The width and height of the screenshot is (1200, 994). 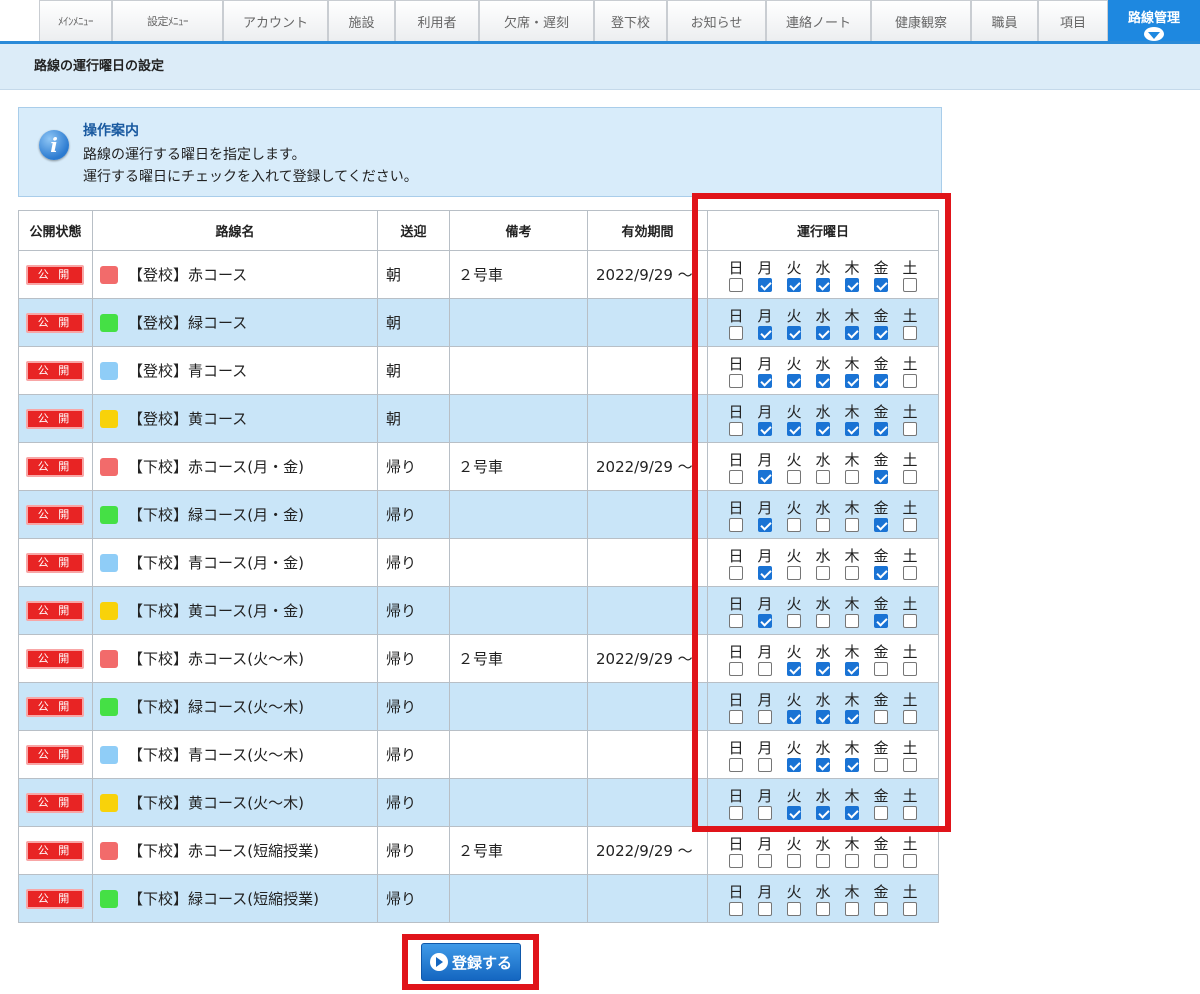 I want to click on nav-tab-11: 項目, so click(x=1073, y=20).